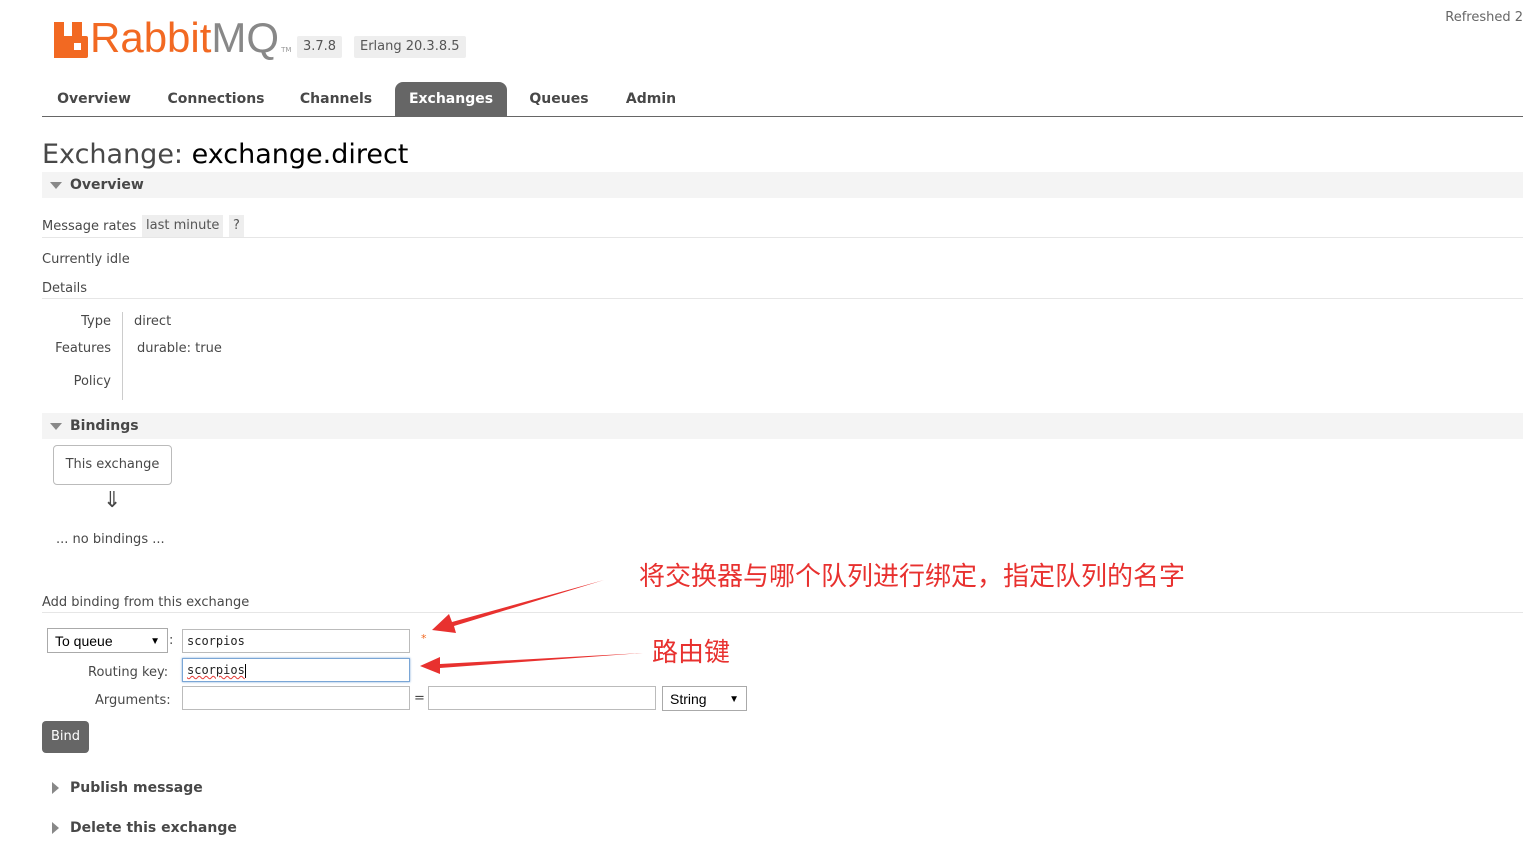  What do you see at coordinates (92, 381) in the screenshot?
I see `details-key-policy: Policy` at bounding box center [92, 381].